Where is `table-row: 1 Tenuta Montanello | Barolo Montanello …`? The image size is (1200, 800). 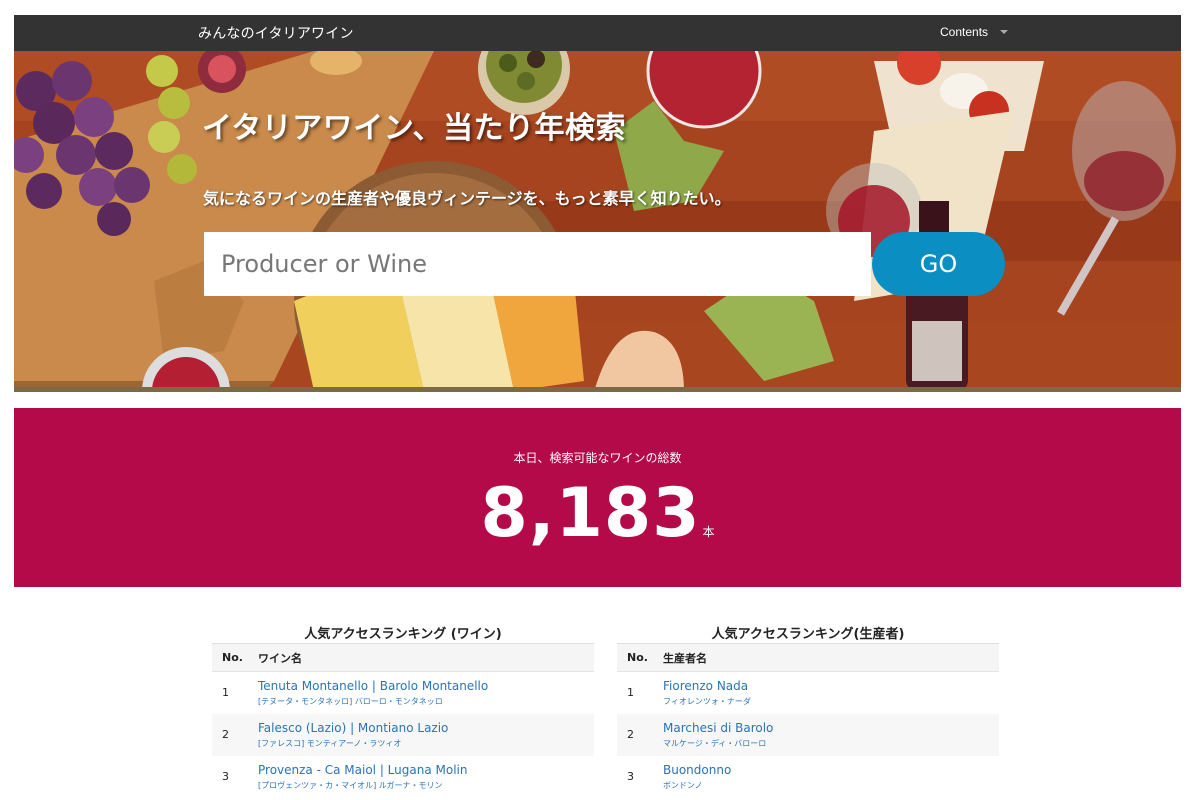
table-row: 1 Tenuta Montanello | Barolo Montanello … is located at coordinates (403, 693).